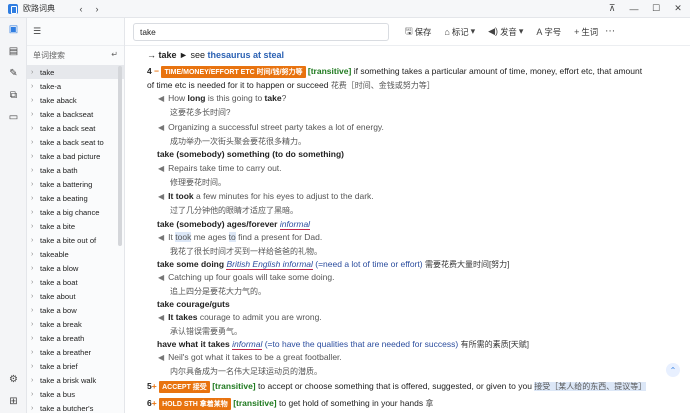  I want to click on list-item: › take a back seat to, so click(75, 142).